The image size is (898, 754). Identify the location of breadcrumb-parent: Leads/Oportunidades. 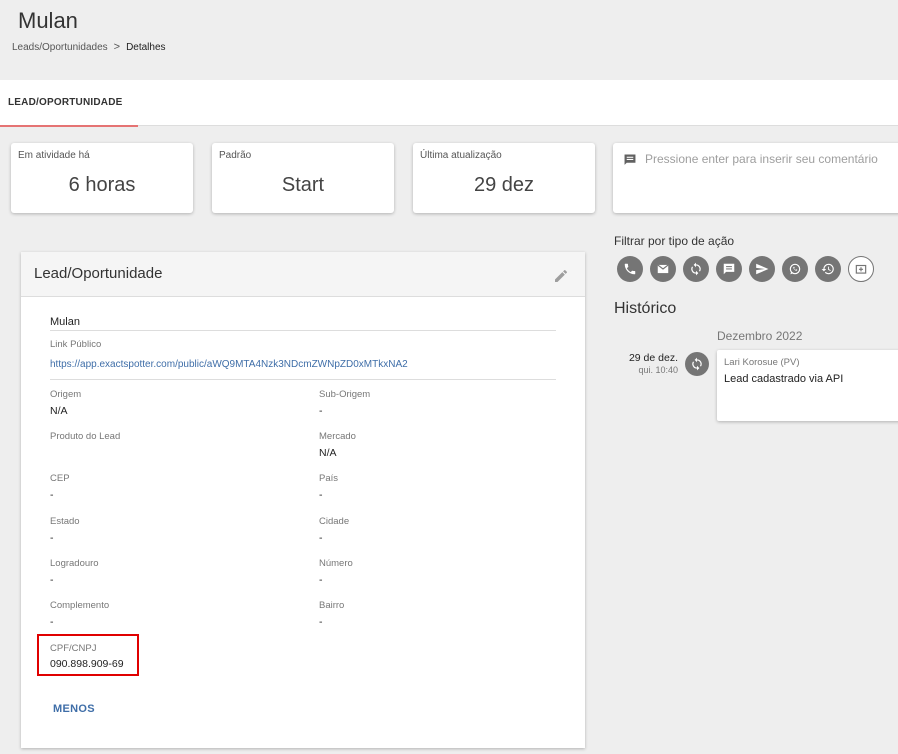
(60, 47).